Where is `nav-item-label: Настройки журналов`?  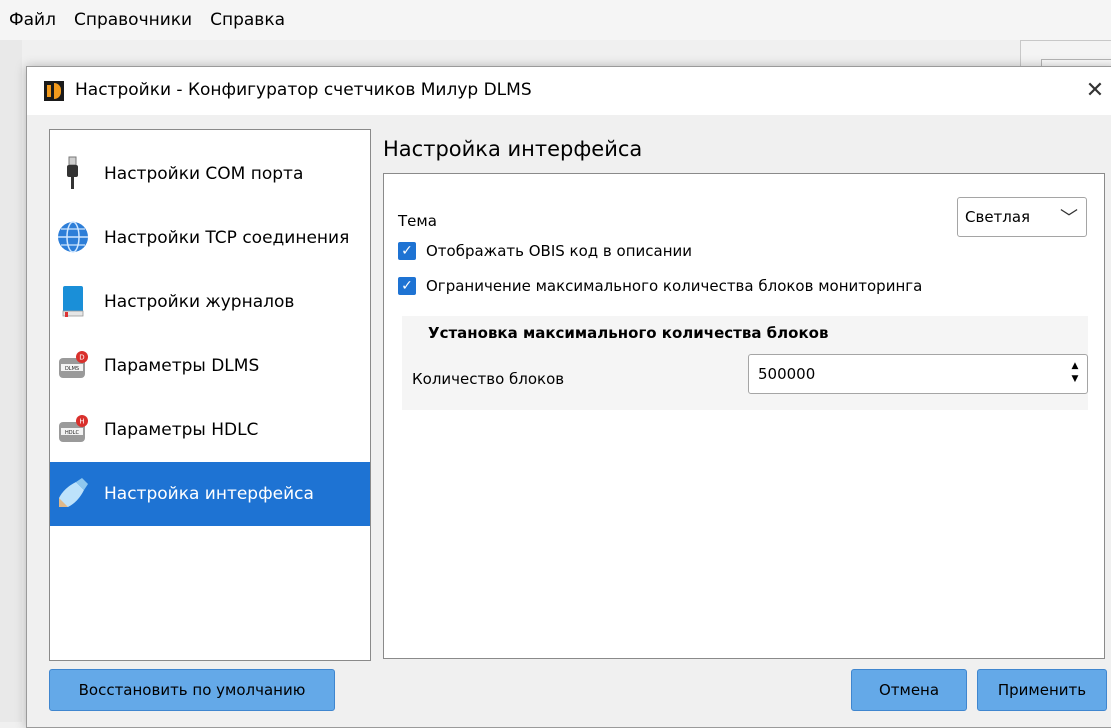
nav-item-label: Настройки журналов is located at coordinates (199, 302).